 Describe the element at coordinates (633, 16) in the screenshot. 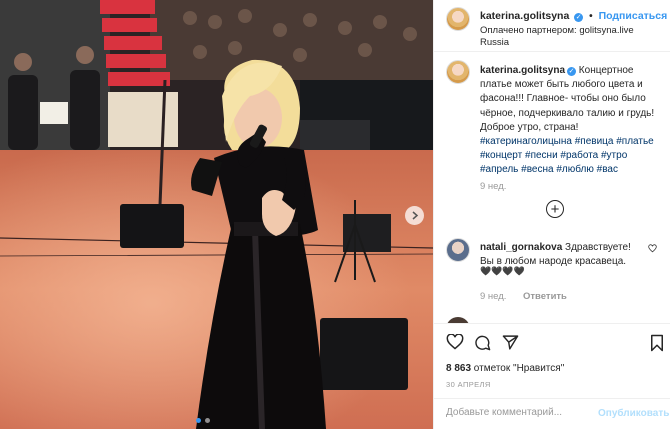

I see `follow-button: Подписаться` at that location.